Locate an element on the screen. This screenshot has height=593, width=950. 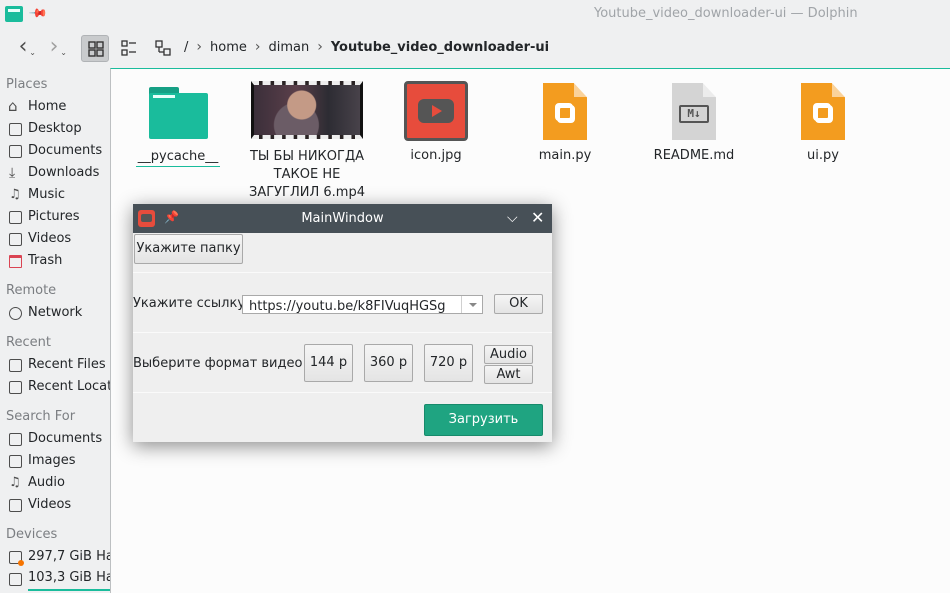
ok-button: OK is located at coordinates (518, 304).